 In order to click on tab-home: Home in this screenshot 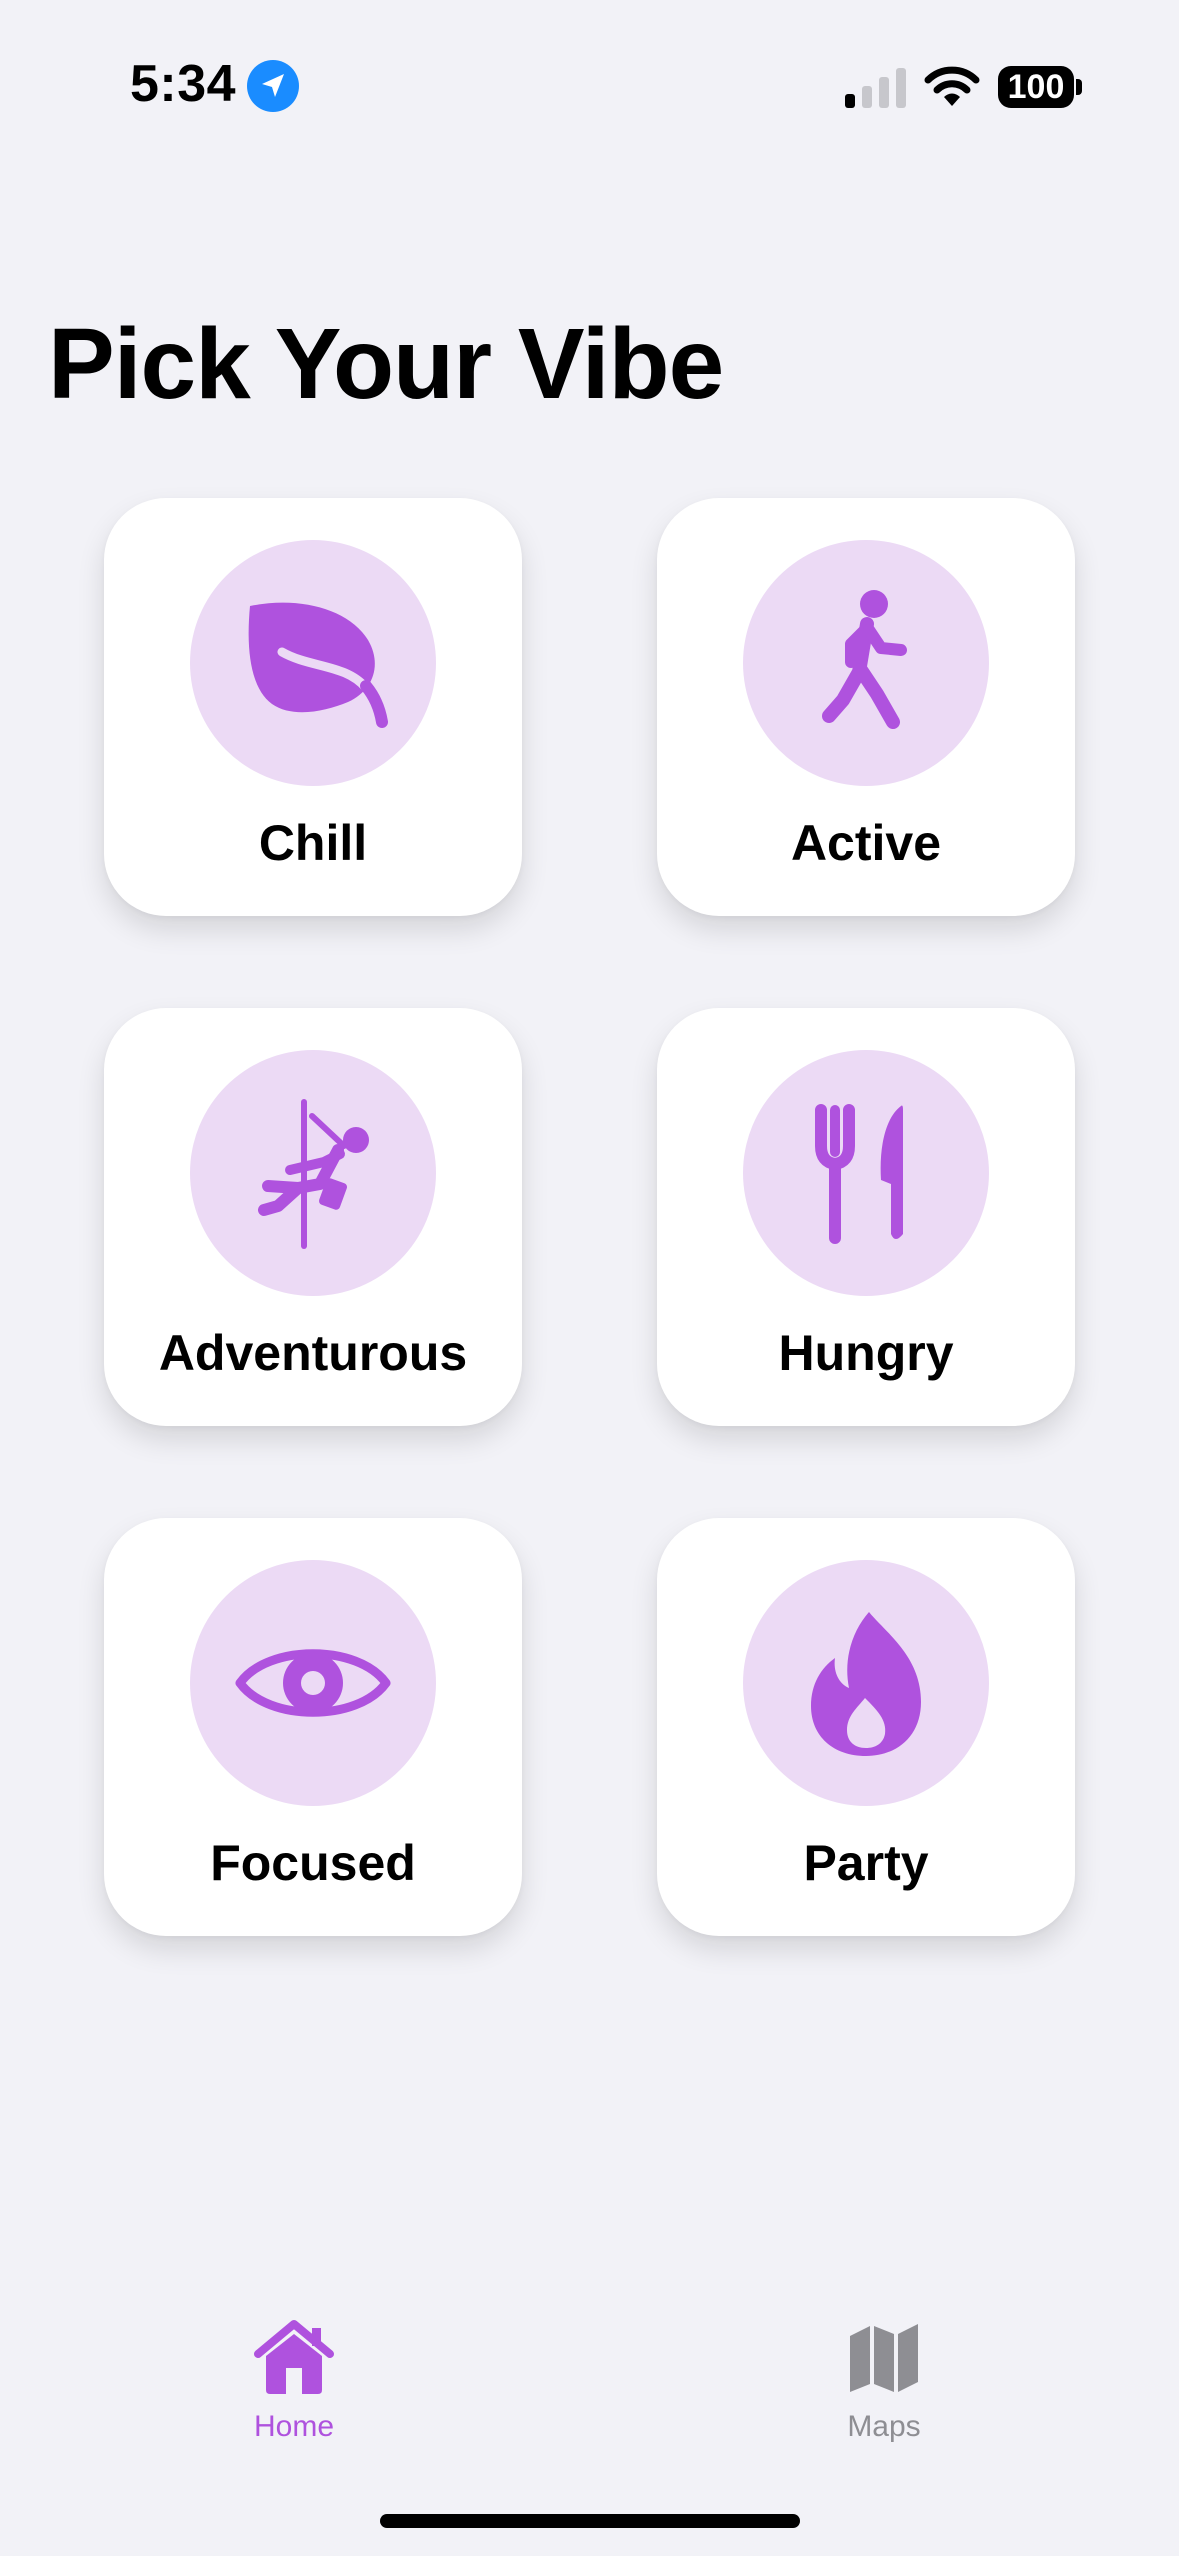, I will do `click(294, 2390)`.